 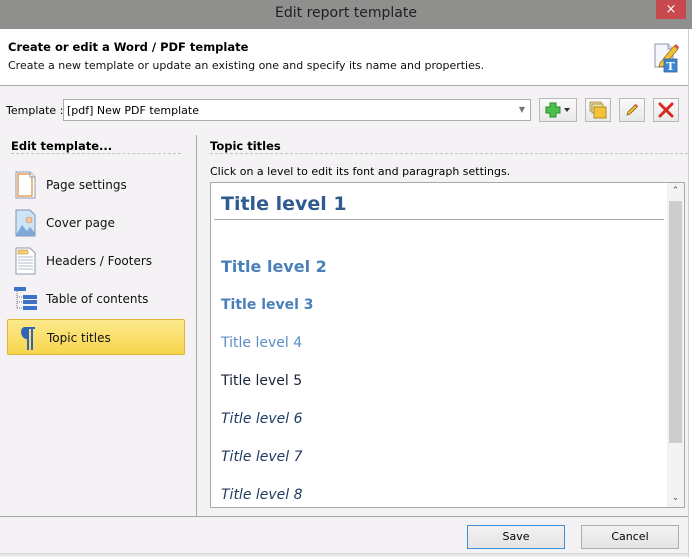 I want to click on header-footer-icon, so click(x=25, y=261).